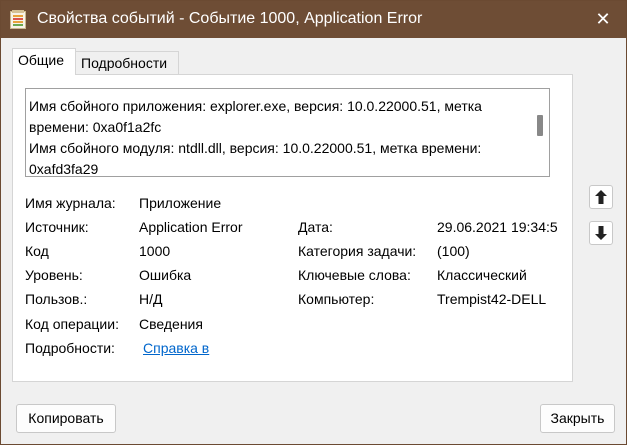  Describe the element at coordinates (56, 299) in the screenshot. I see `user-label: Пользов.:` at that location.